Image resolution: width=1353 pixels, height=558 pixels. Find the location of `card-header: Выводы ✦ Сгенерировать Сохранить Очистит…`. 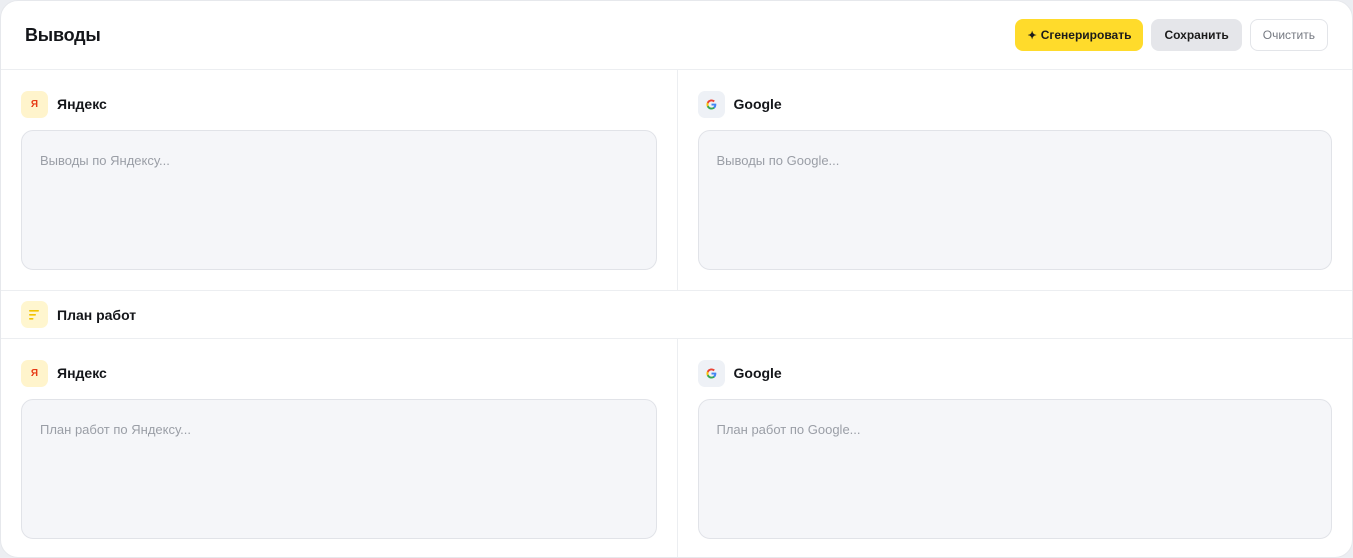

card-header: Выводы ✦ Сгенерировать Сохранить Очистит… is located at coordinates (676, 35).